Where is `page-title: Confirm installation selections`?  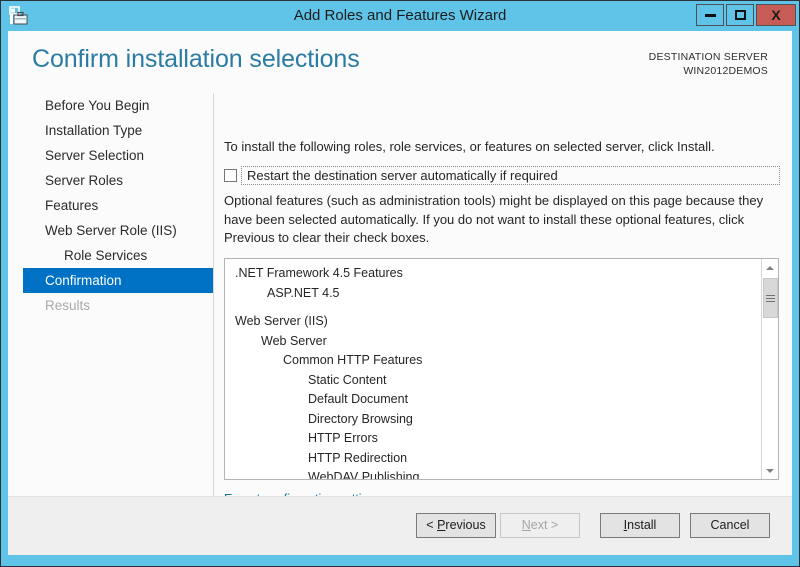 page-title: Confirm installation selections is located at coordinates (196, 59).